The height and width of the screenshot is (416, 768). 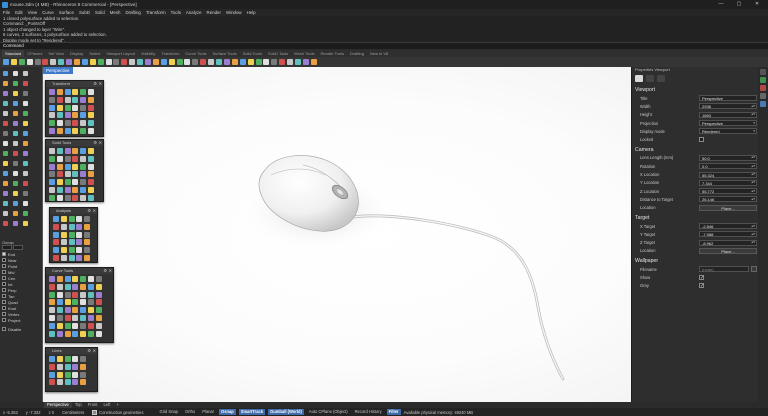 What do you see at coordinates (21, 320) in the screenshot?
I see `osnap-item: Project` at bounding box center [21, 320].